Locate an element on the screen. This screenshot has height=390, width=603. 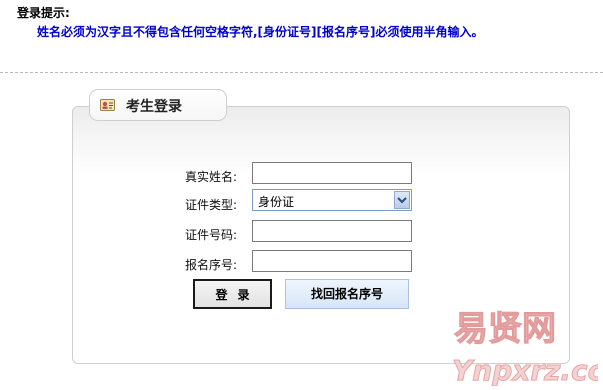
watermark-chinese: 易贤网 is located at coordinates (505, 329).